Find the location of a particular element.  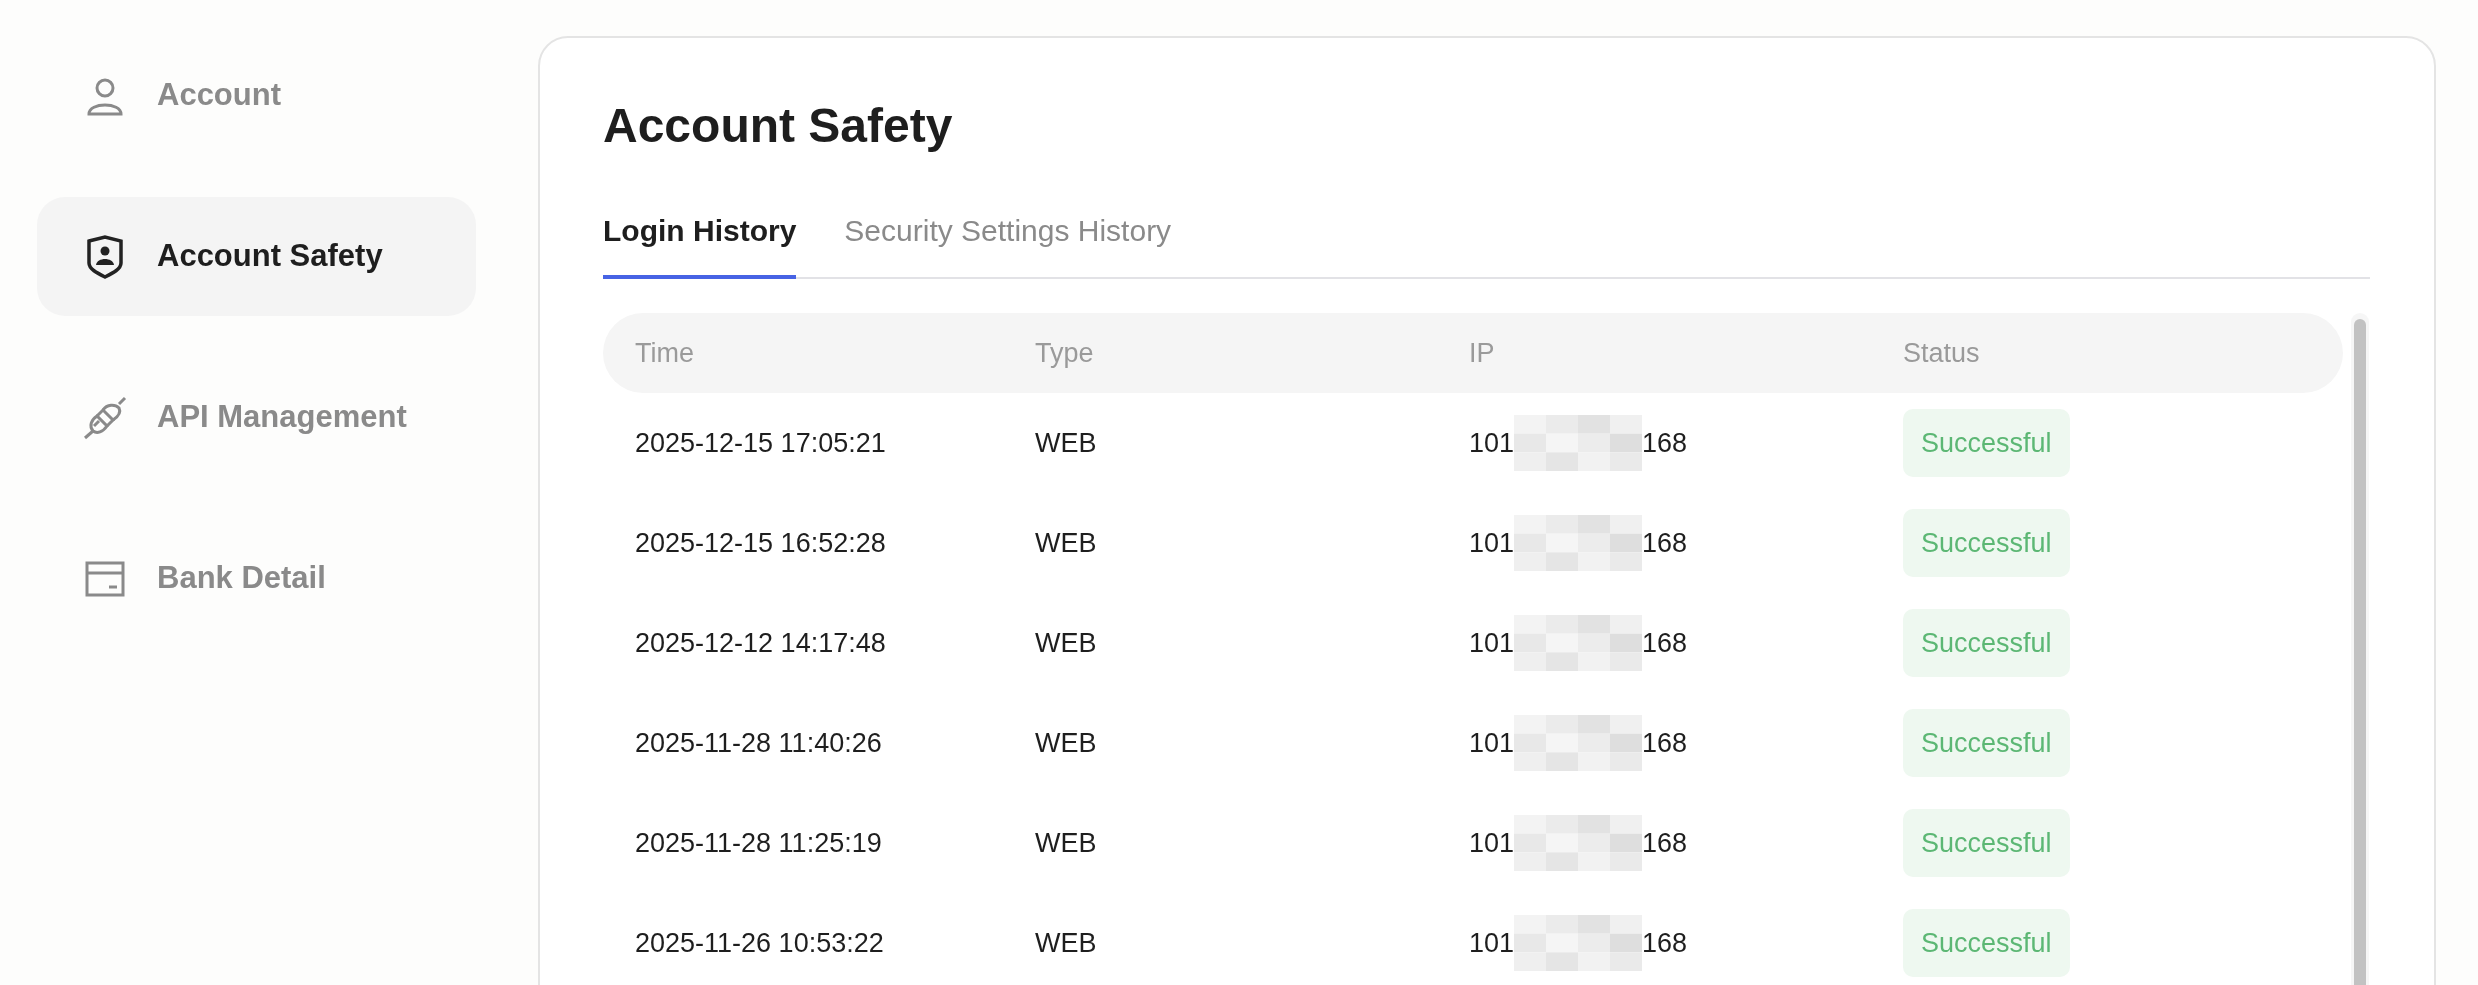

plug-icon is located at coordinates (105, 417).